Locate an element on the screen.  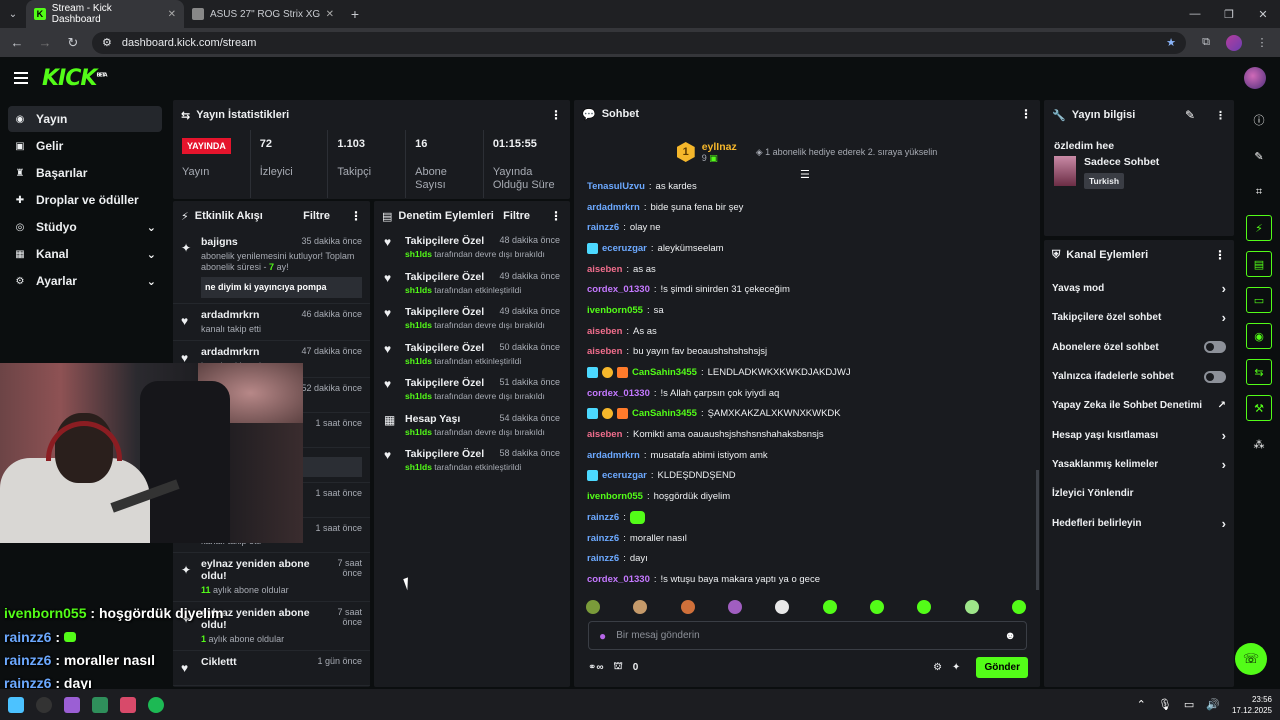
chat-bubble-icon: ▭ is located at coordinates (1259, 300).